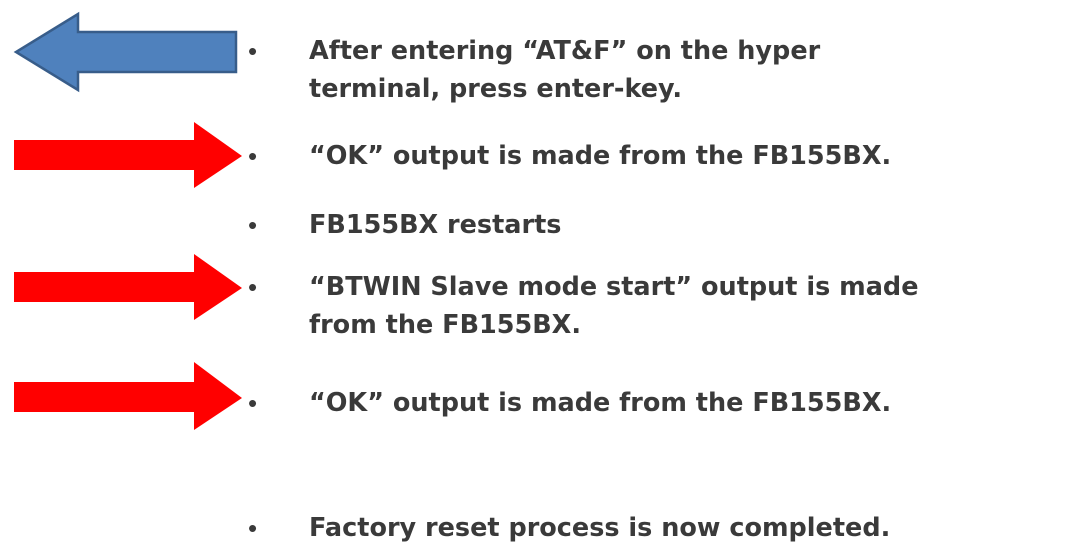 The width and height of the screenshot is (1091, 557). What do you see at coordinates (435, 225) in the screenshot?
I see `bullet-text: FB155BX restarts` at bounding box center [435, 225].